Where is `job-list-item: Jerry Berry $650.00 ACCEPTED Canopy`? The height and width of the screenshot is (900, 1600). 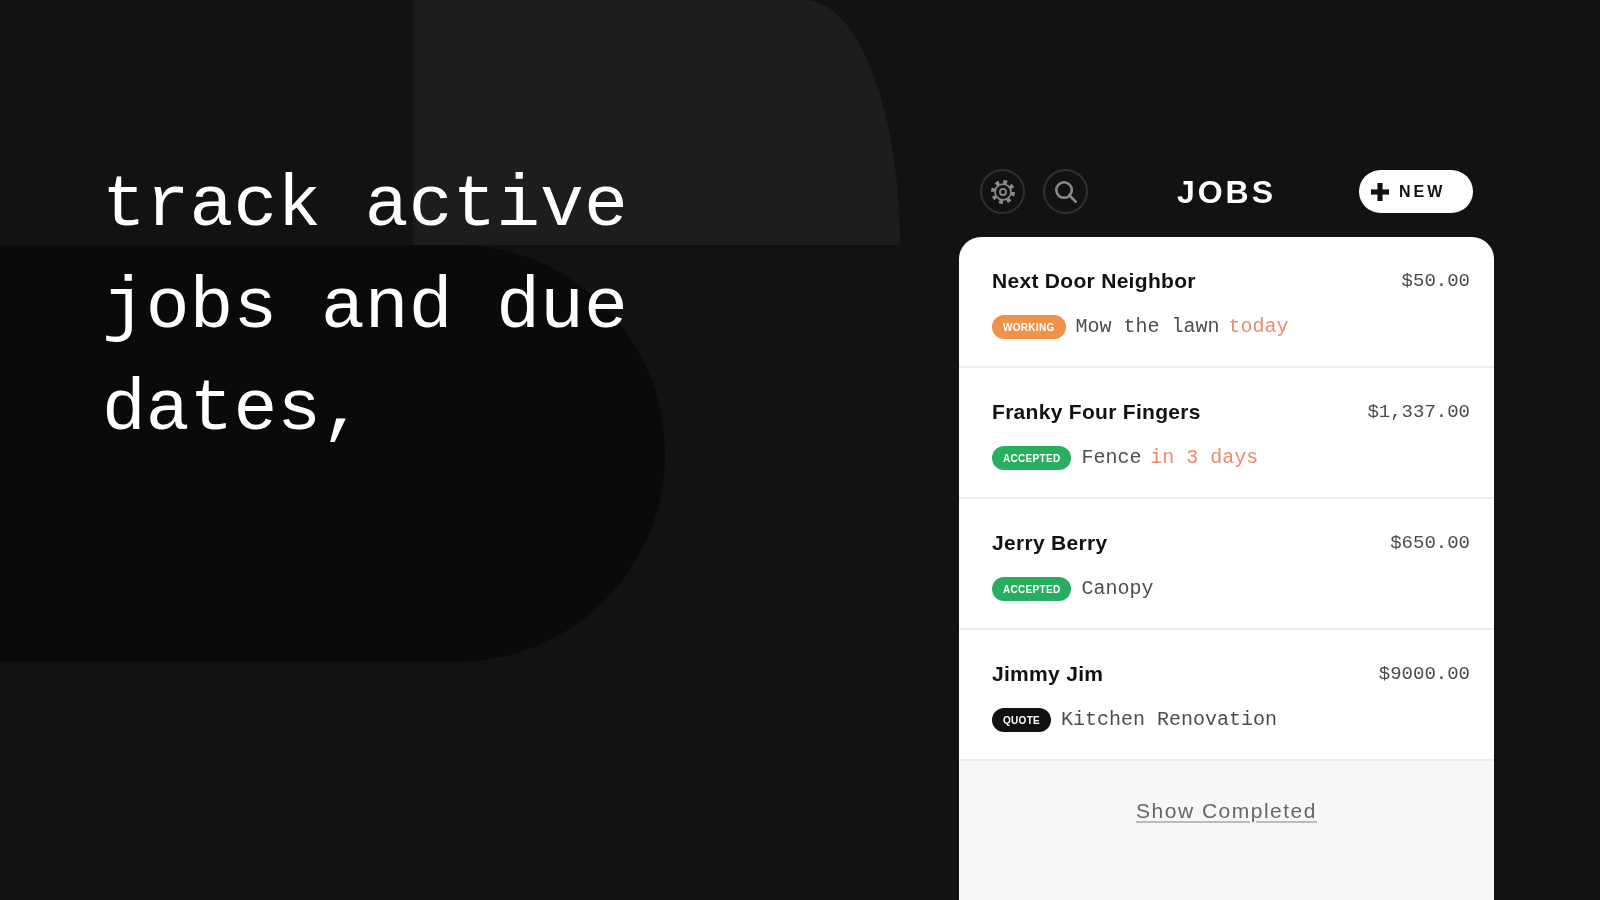
job-list-item: Jerry Berry $650.00 ACCEPTED Canopy is located at coordinates (1226, 564).